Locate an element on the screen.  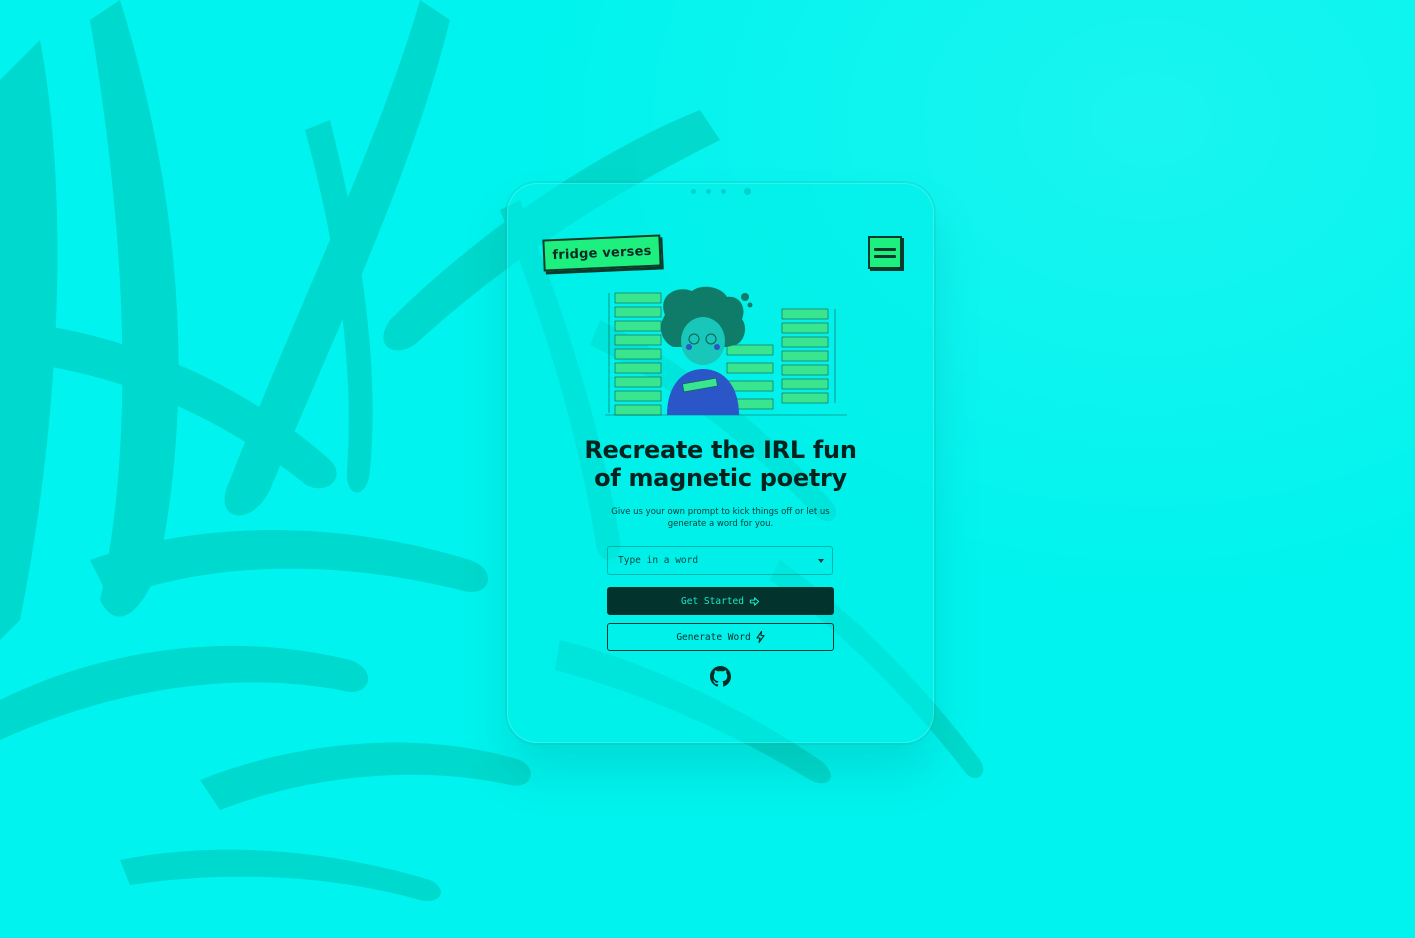
page-title: Recreate the IRL fun of magnetic poetry is located at coordinates (720, 464).